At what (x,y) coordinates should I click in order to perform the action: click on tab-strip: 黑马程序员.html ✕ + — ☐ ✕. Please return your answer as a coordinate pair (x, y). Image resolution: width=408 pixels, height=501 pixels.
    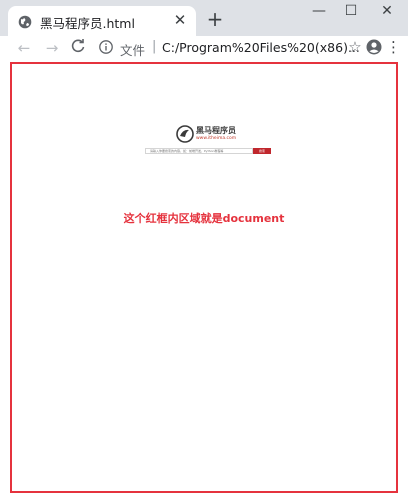
    Looking at the image, I should click on (204, 18).